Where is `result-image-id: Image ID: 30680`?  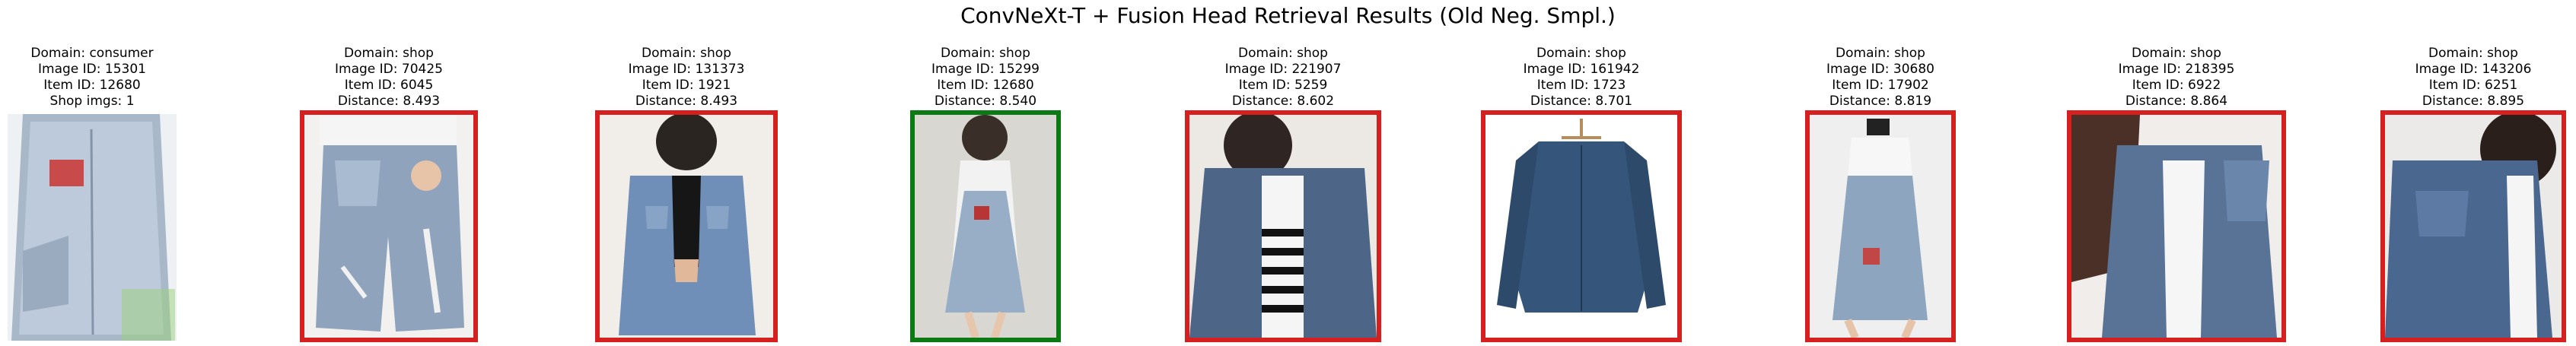 result-image-id: Image ID: 30680 is located at coordinates (1880, 69).